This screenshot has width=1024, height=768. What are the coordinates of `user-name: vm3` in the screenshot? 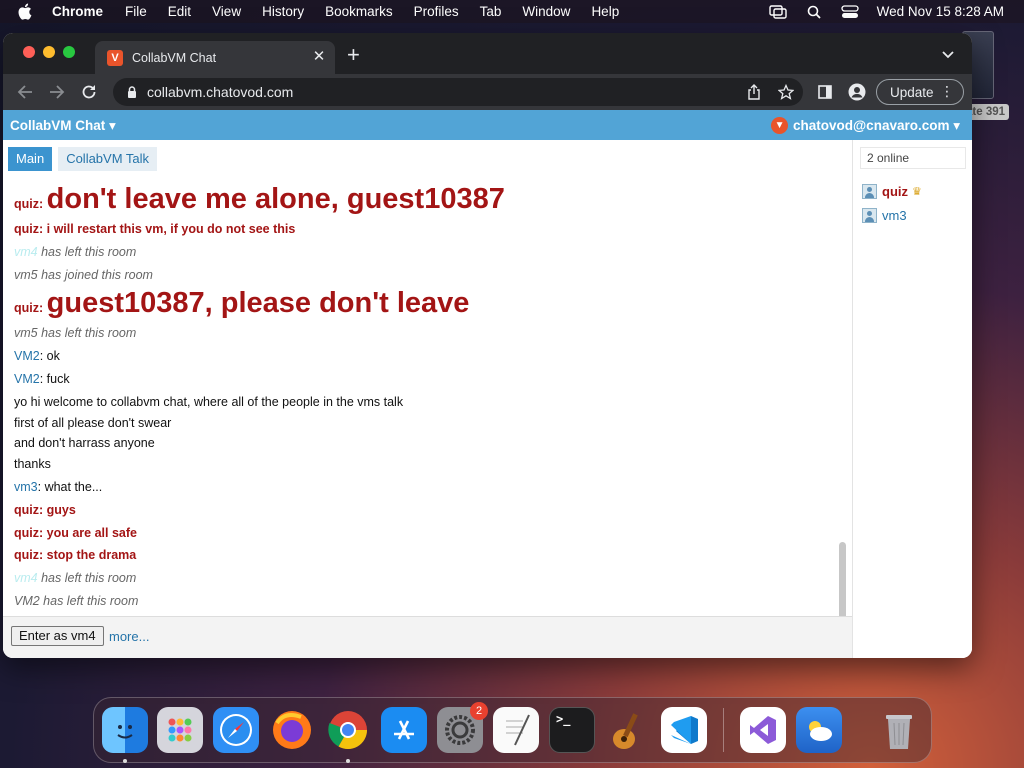 It's located at (894, 215).